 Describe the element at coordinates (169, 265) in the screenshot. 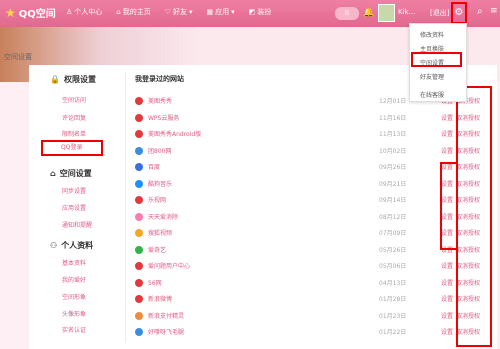

I see `site-name: 爱问题用户中心` at that location.